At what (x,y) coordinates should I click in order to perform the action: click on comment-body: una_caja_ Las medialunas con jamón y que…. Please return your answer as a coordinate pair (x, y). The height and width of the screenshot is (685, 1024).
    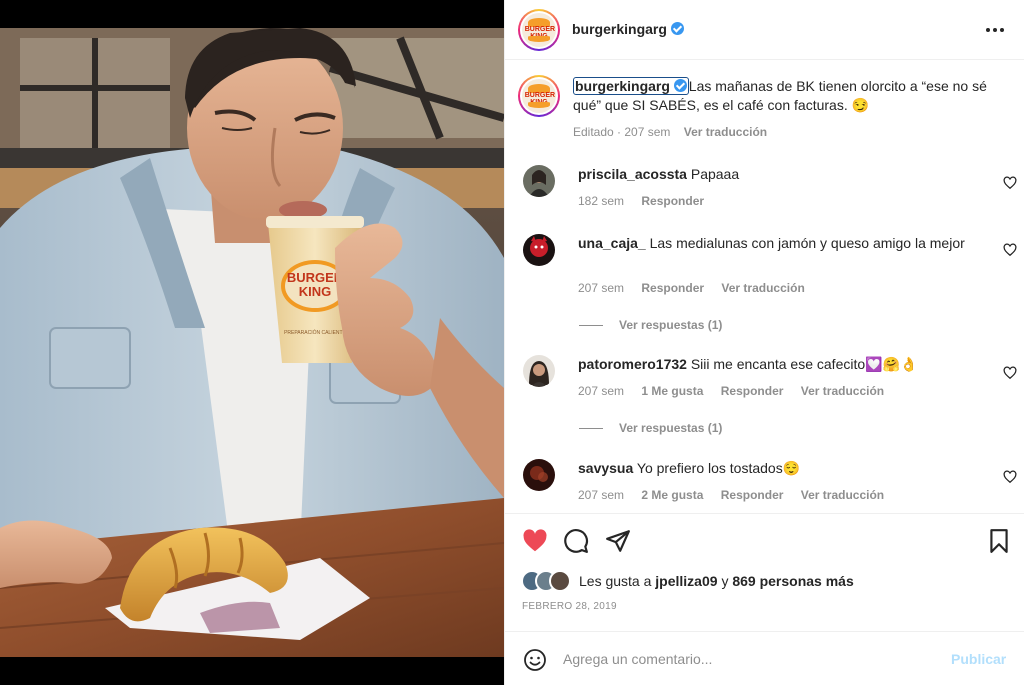
    Looking at the image, I should click on (778, 243).